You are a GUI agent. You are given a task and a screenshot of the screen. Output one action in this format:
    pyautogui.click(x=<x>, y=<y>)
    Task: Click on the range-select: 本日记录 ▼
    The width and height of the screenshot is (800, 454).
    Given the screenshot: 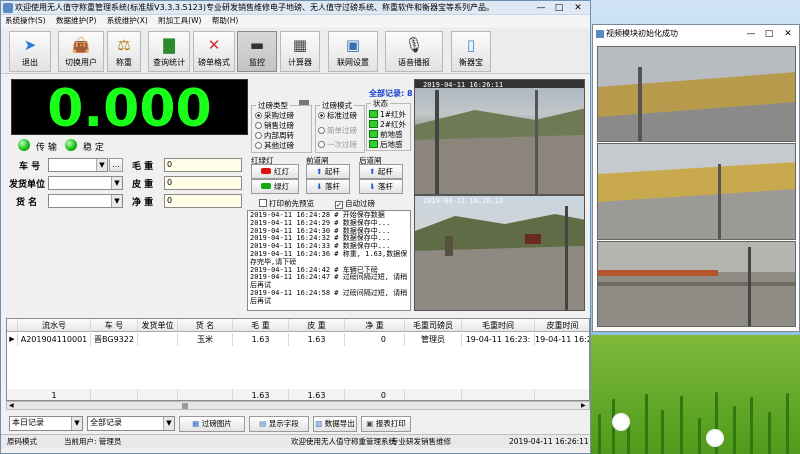 What is the action you would take?
    pyautogui.click(x=46, y=423)
    